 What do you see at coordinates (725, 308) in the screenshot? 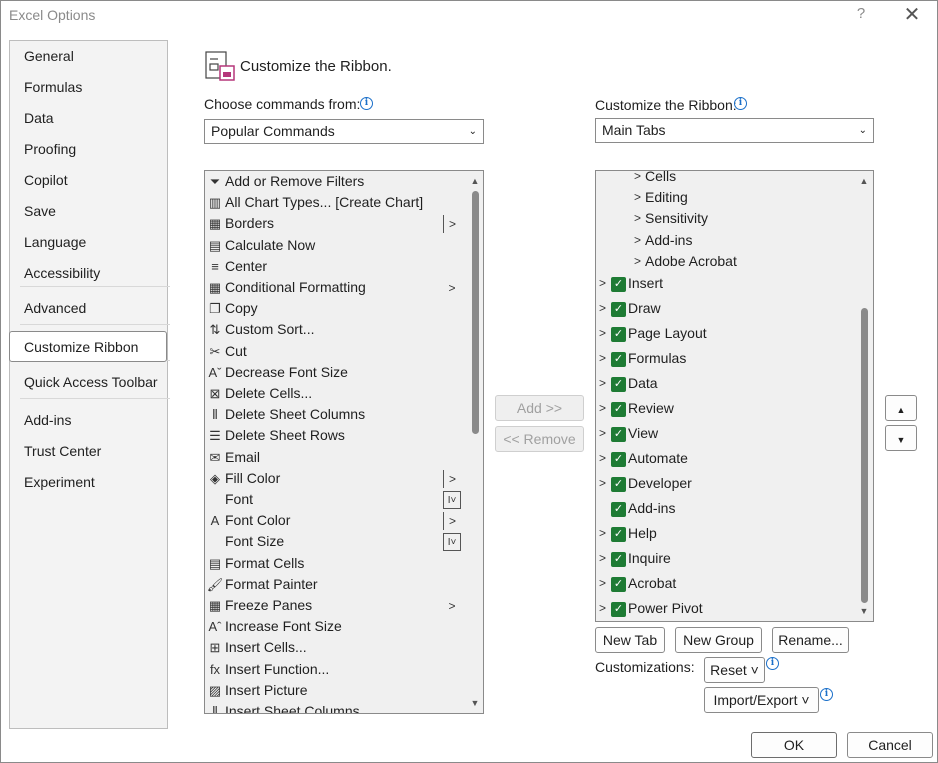
I see `ribbon-tab-draw: > ✓ Draw` at bounding box center [725, 308].